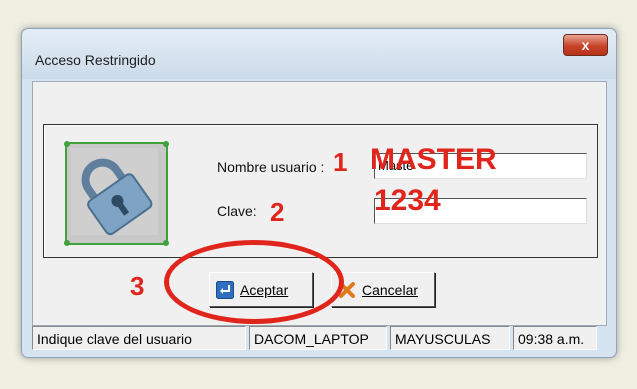  Describe the element at coordinates (137, 286) in the screenshot. I see `annotation-3: 3` at that location.